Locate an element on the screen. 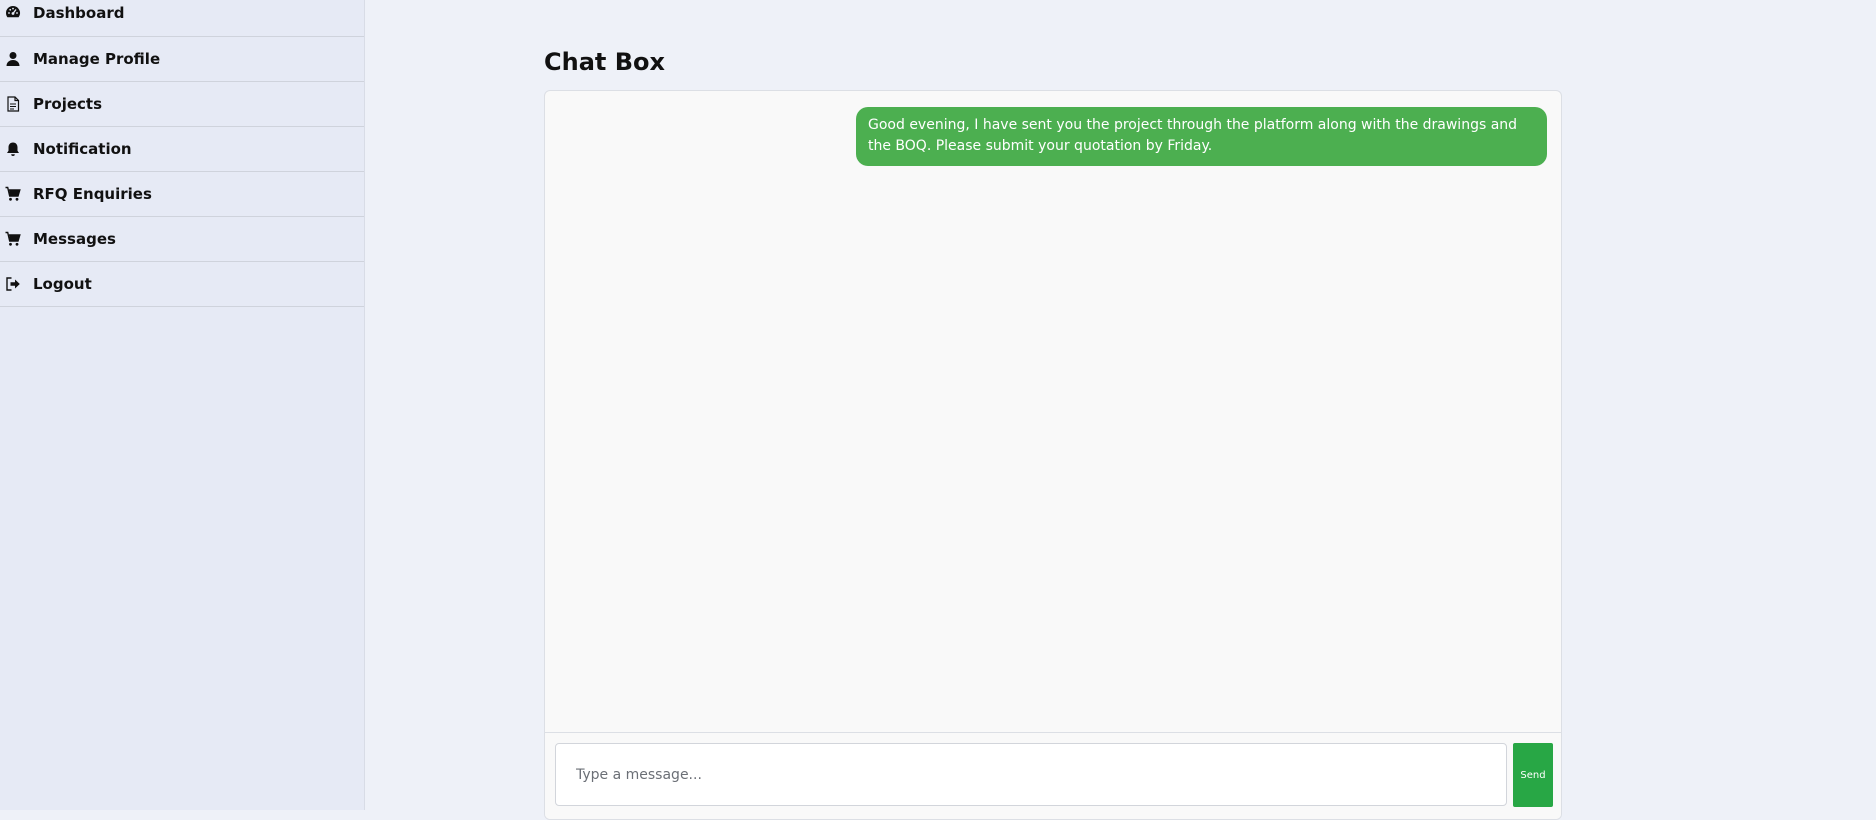  sidebar-item-messages: Messages is located at coordinates (182, 239).